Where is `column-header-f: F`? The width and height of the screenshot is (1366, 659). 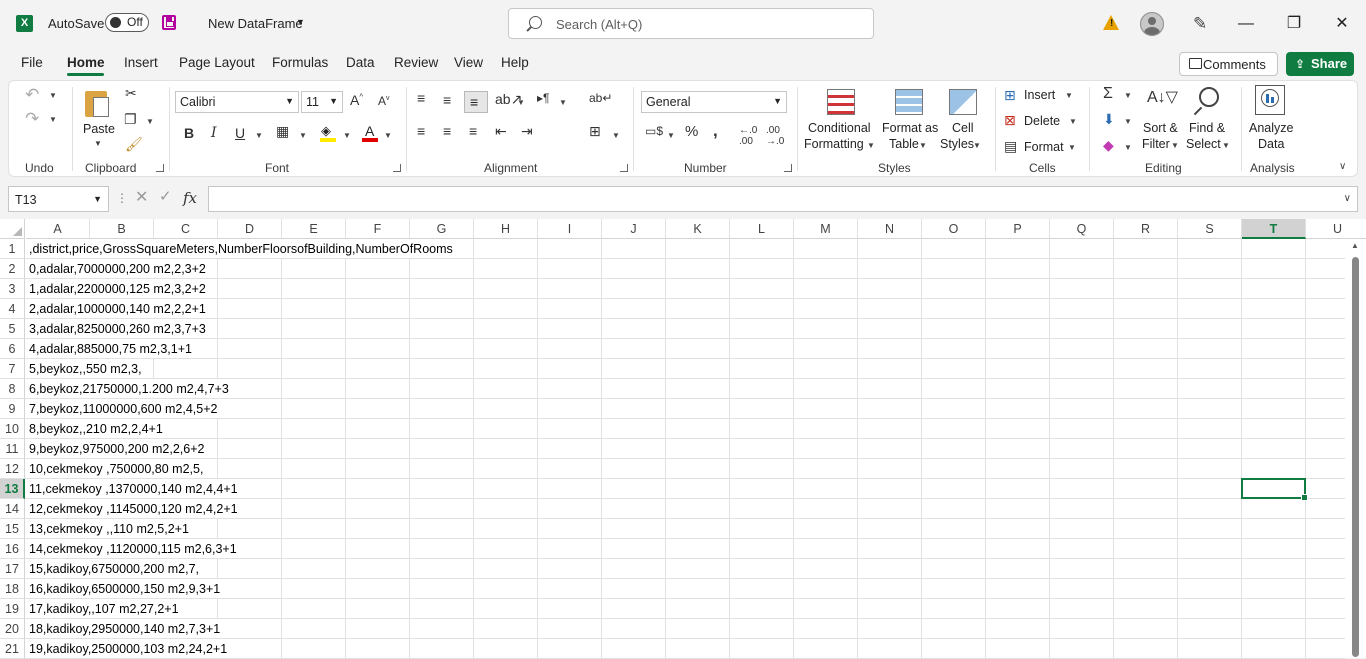
column-header-f: F is located at coordinates (378, 229).